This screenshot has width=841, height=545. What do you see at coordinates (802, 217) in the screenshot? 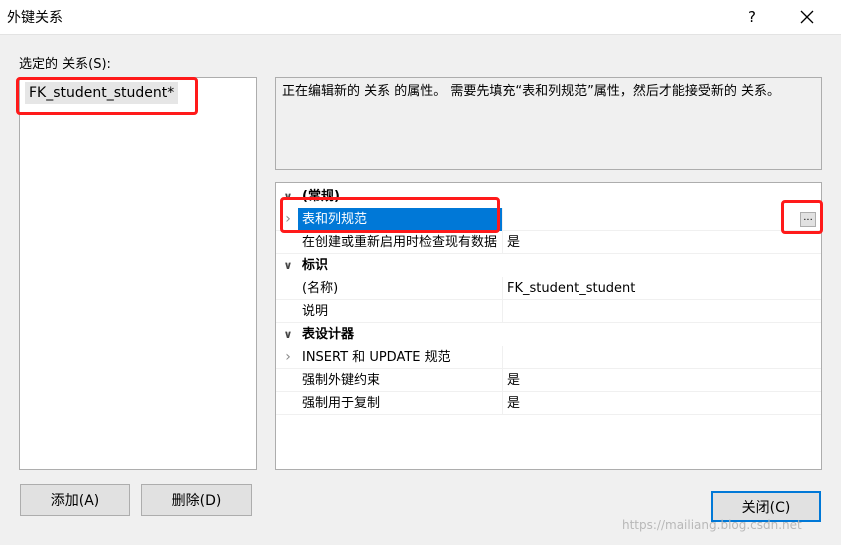
I see `highlight-ellipsis-button` at bounding box center [802, 217].